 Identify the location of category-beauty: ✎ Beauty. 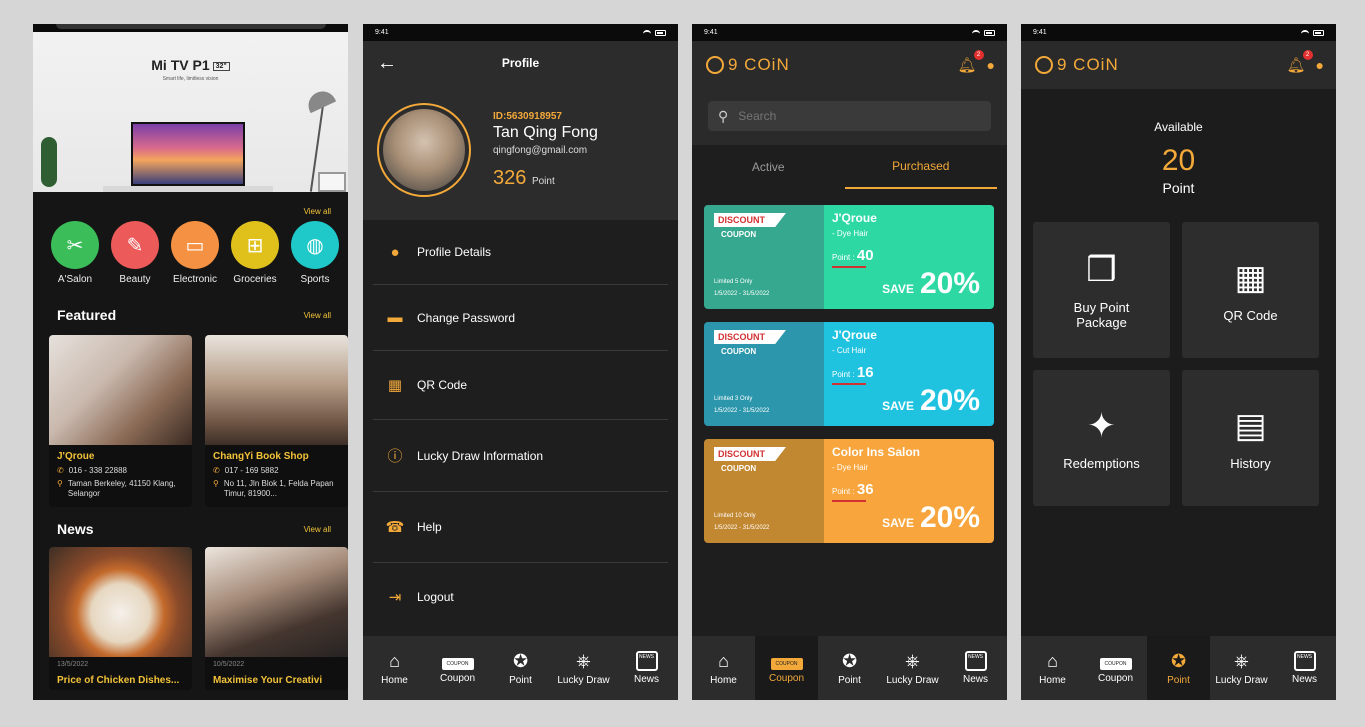
(135, 253).